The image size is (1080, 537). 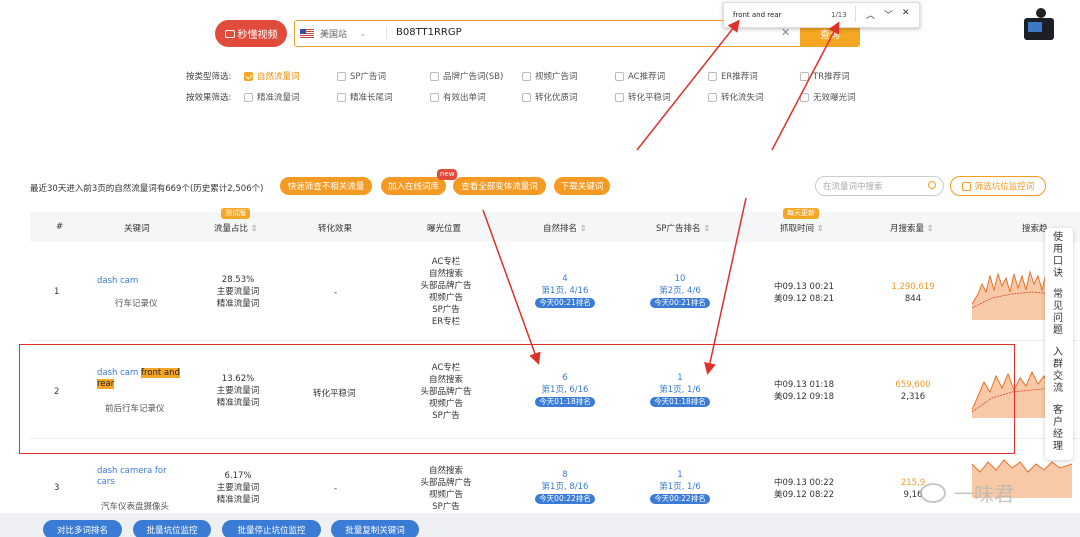 What do you see at coordinates (209, 77) in the screenshot?
I see `type-filter-label: 按类型筛选:` at bounding box center [209, 77].